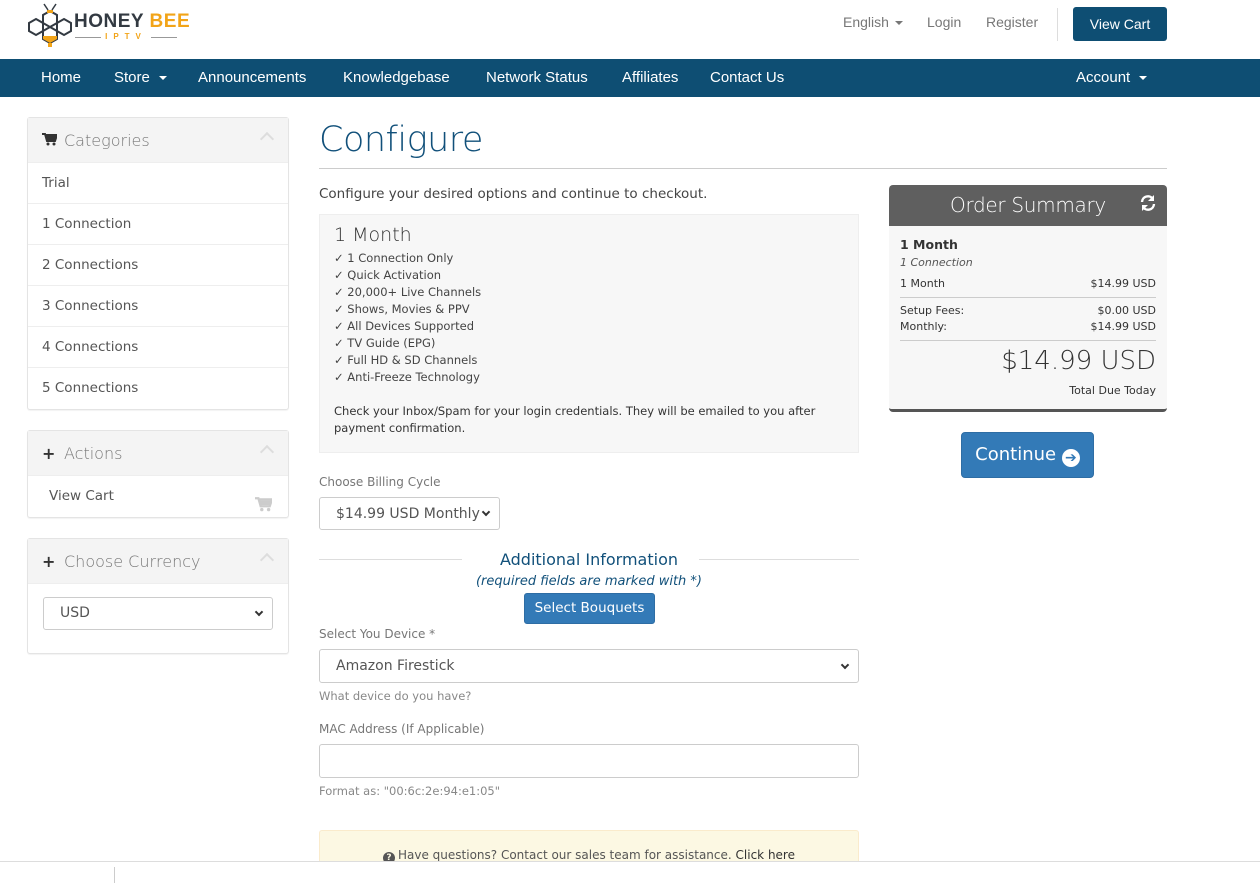 The image size is (1260, 883). Describe the element at coordinates (388, 275) in the screenshot. I see `feature-item: ✓ Quick Activation` at that location.